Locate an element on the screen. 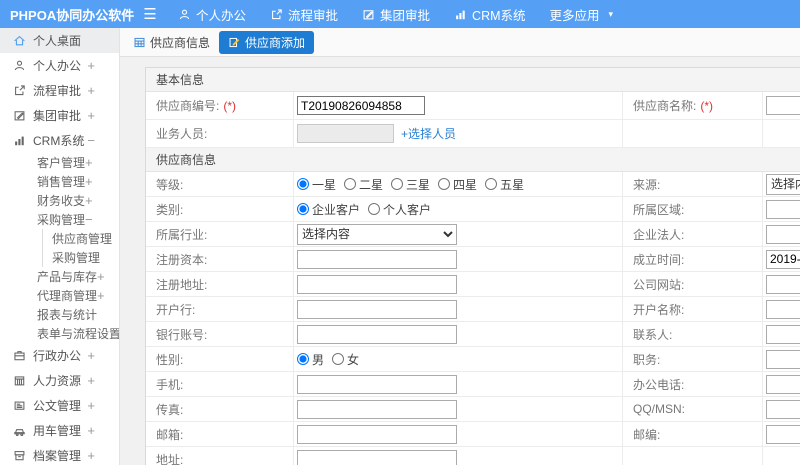  user-icon is located at coordinates (184, 14).